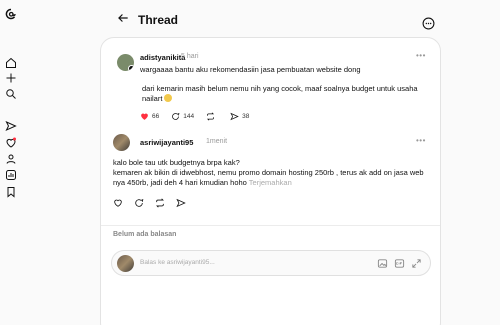  Describe the element at coordinates (168, 98) in the screenshot. I see `emoji-icon` at that location.